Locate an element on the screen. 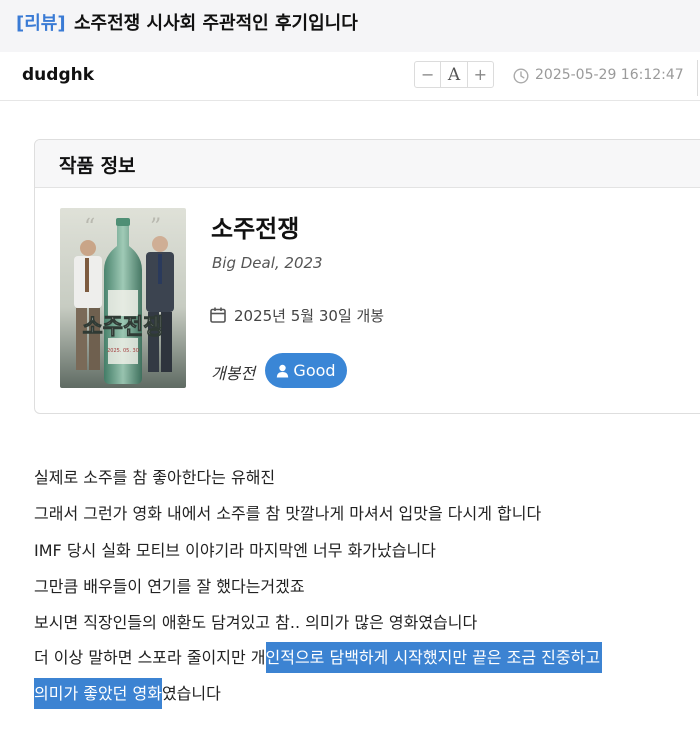 This screenshot has height=744, width=700. body-line: 실제로 소주를 참 좋아한다는 유해진 is located at coordinates (155, 477).